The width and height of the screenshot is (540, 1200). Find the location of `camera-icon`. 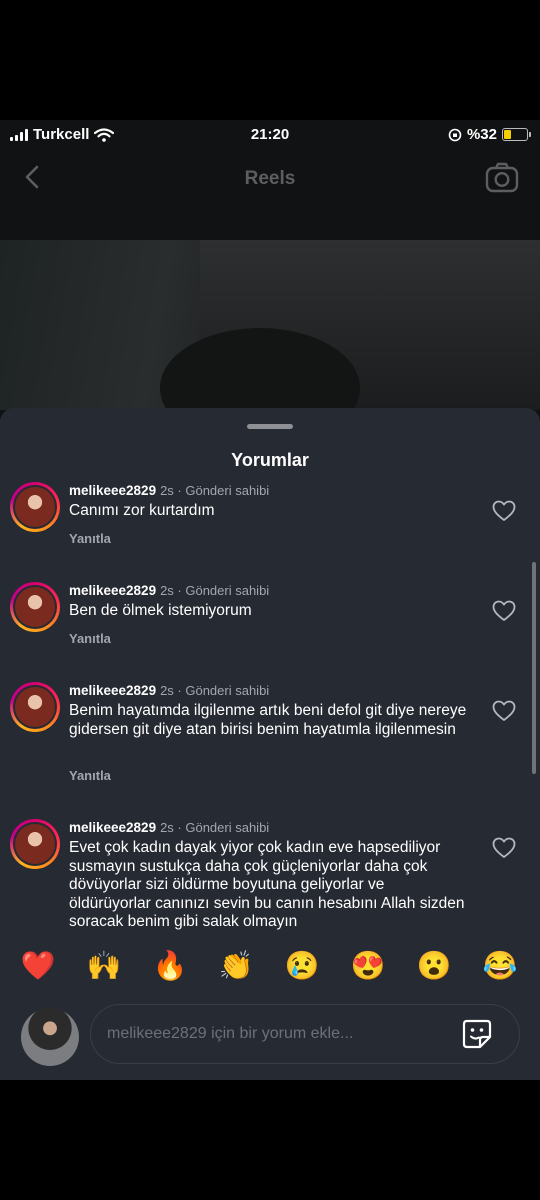

camera-icon is located at coordinates (502, 178).